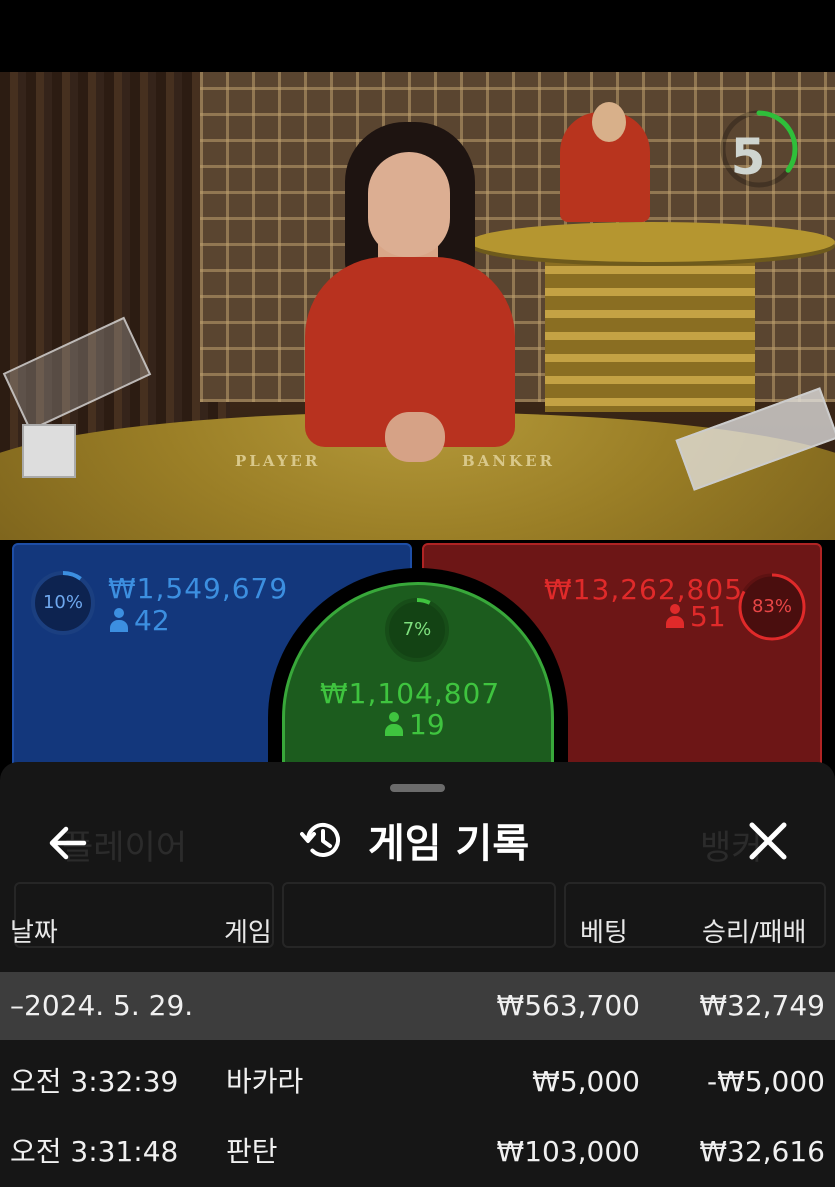 The width and height of the screenshot is (835, 1187). Describe the element at coordinates (419, 915) in the screenshot. I see `ghost-button` at that location.